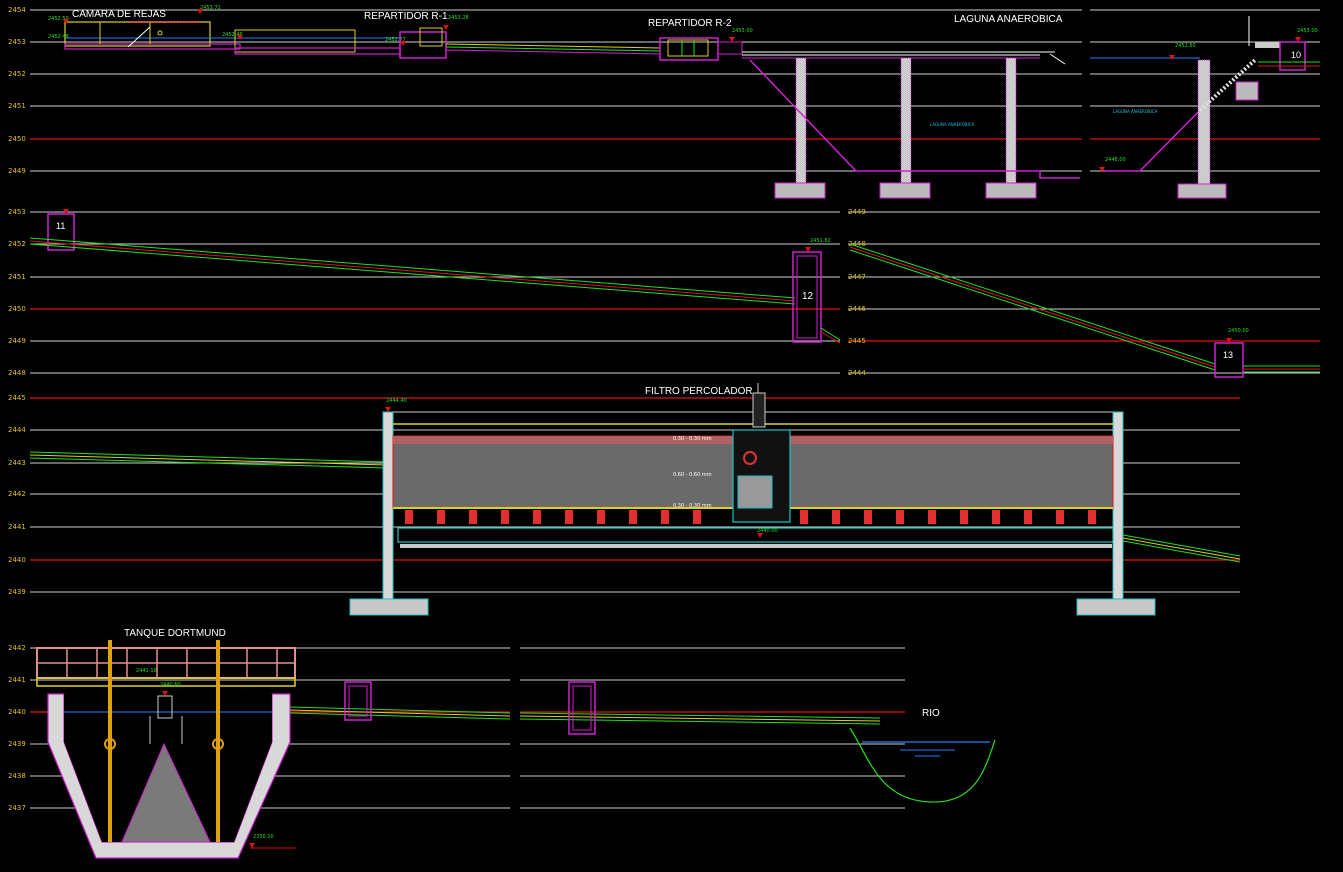 The image size is (1343, 872). What do you see at coordinates (820, 241) in the screenshot?
I see `elevation-label: 2451.82` at bounding box center [820, 241].